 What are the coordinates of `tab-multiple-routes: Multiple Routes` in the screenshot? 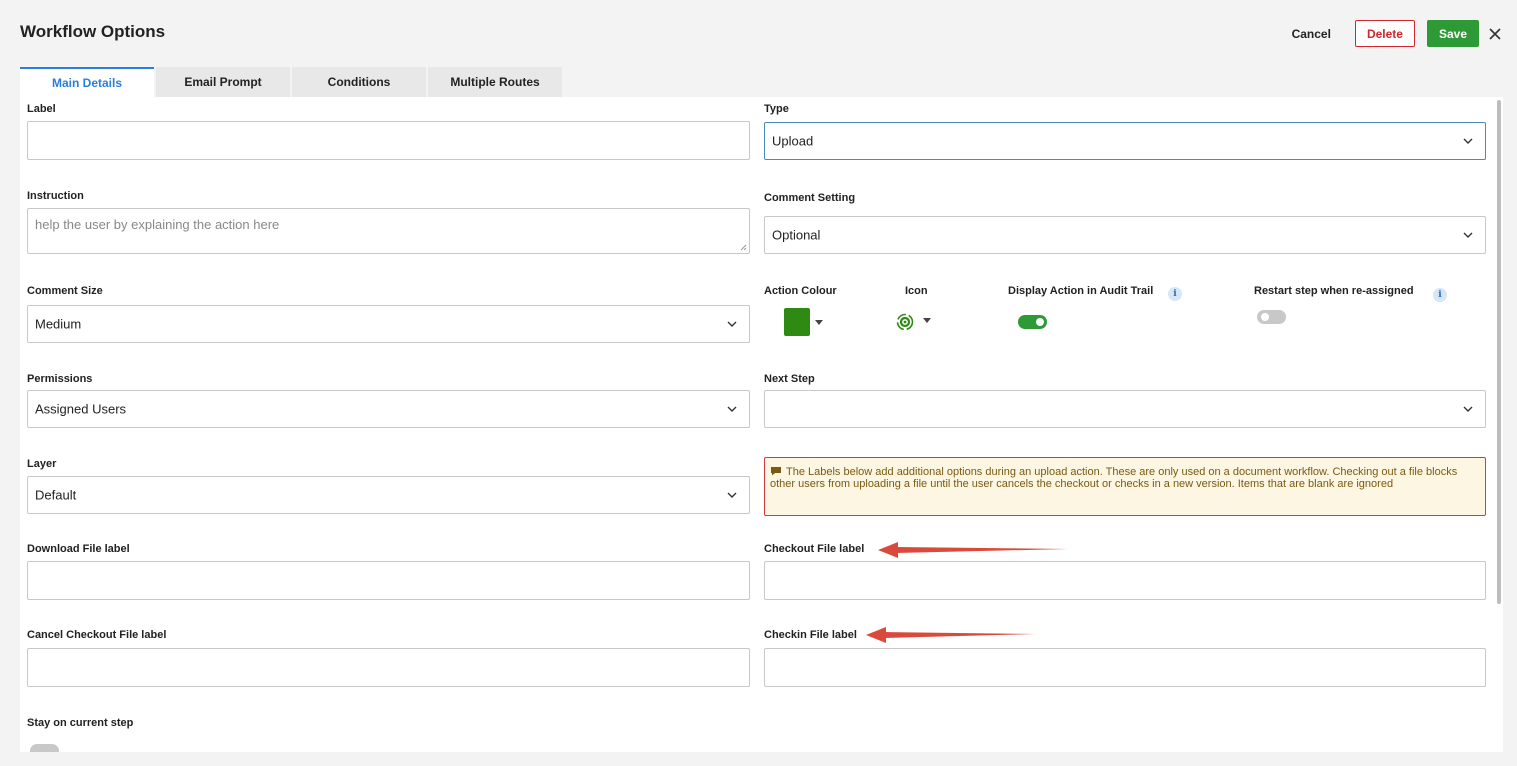 It's located at (495, 82).